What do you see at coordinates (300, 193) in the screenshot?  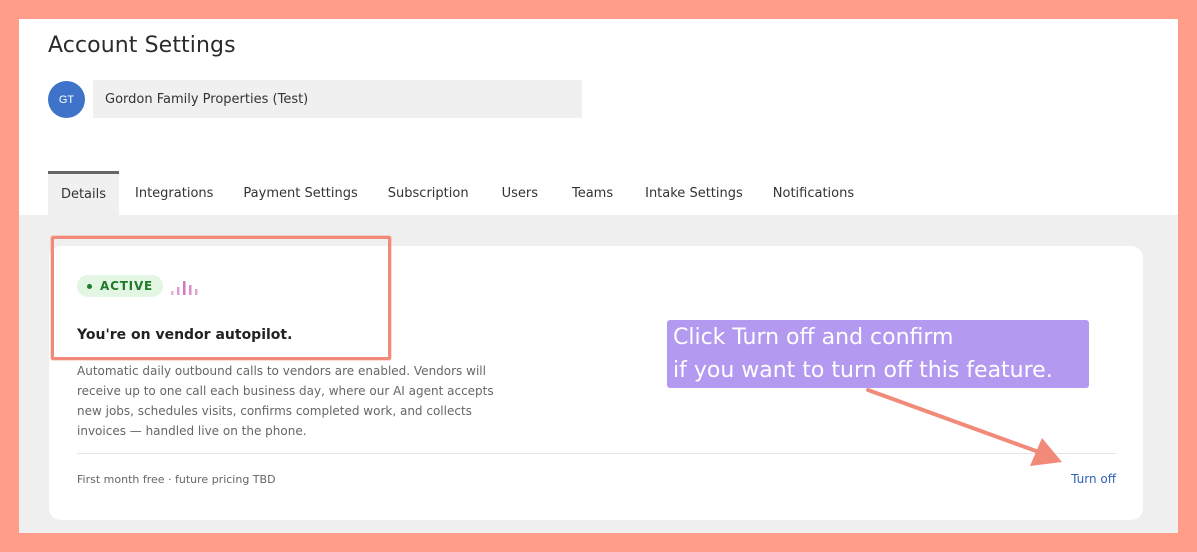 I see `tab-payment-settings: Payment Settings` at bounding box center [300, 193].